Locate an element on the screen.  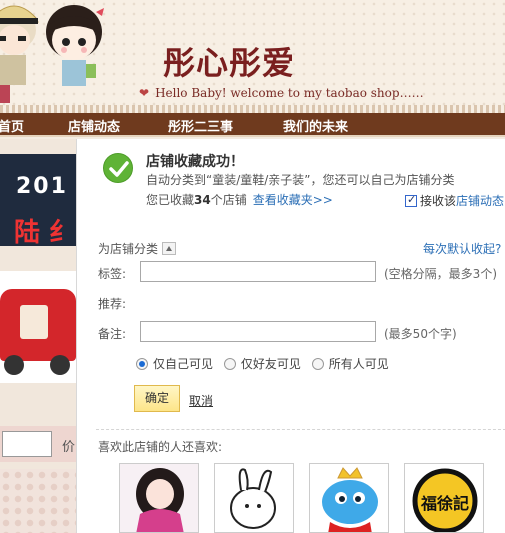
search-bar: 价 is located at coordinates (38, 444).